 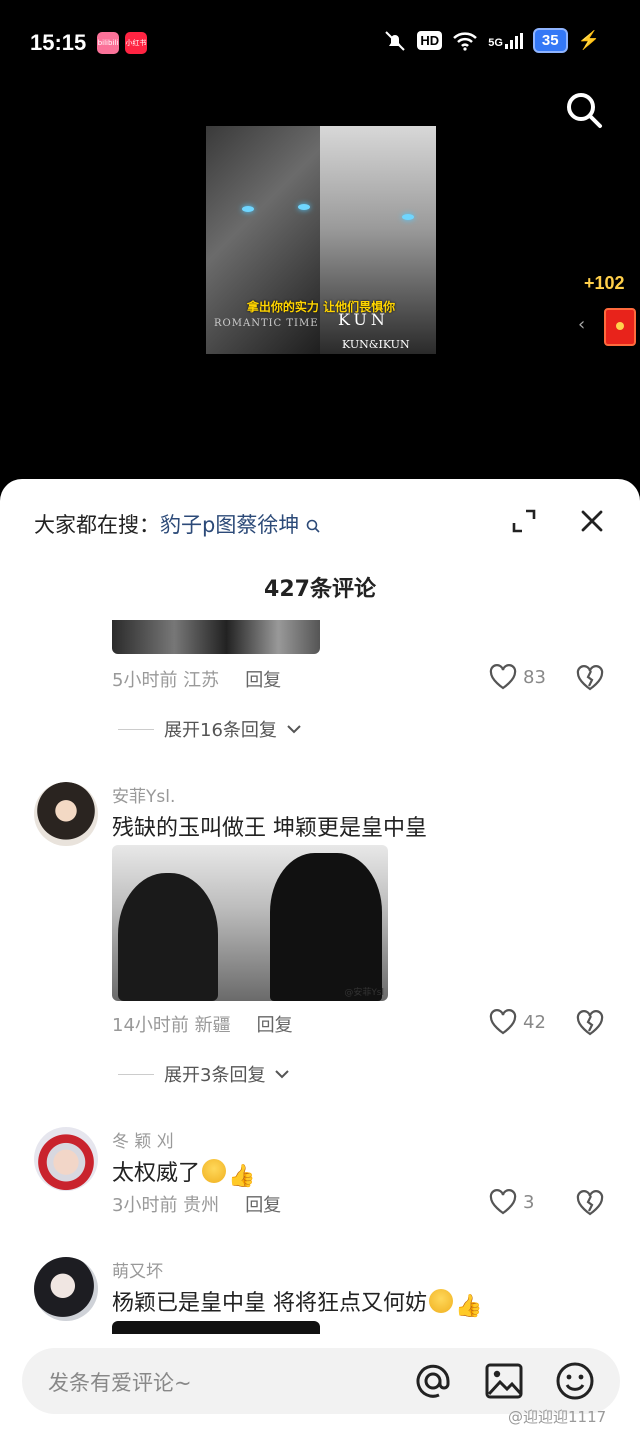 What do you see at coordinates (321, 1381) in the screenshot?
I see `comment-input: 发条有爱评论~` at bounding box center [321, 1381].